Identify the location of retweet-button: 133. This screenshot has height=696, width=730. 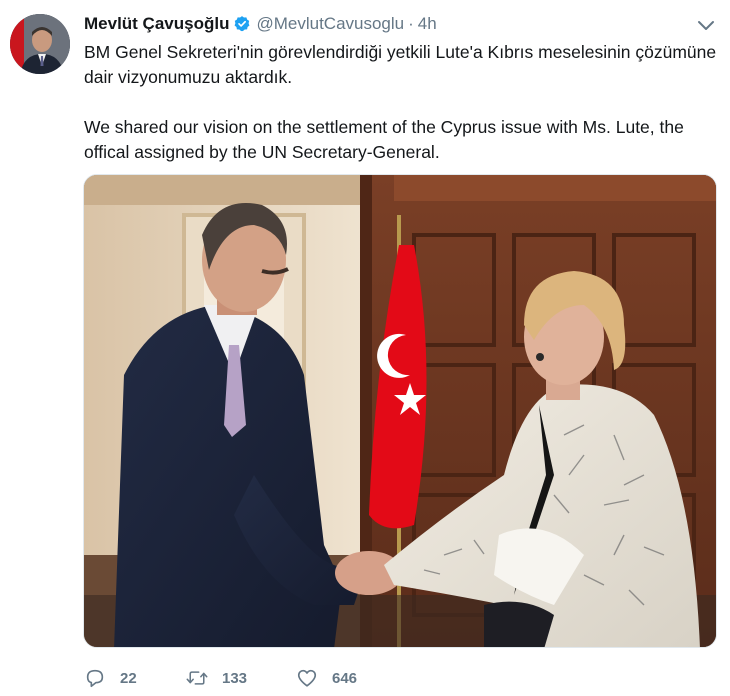
(241, 678).